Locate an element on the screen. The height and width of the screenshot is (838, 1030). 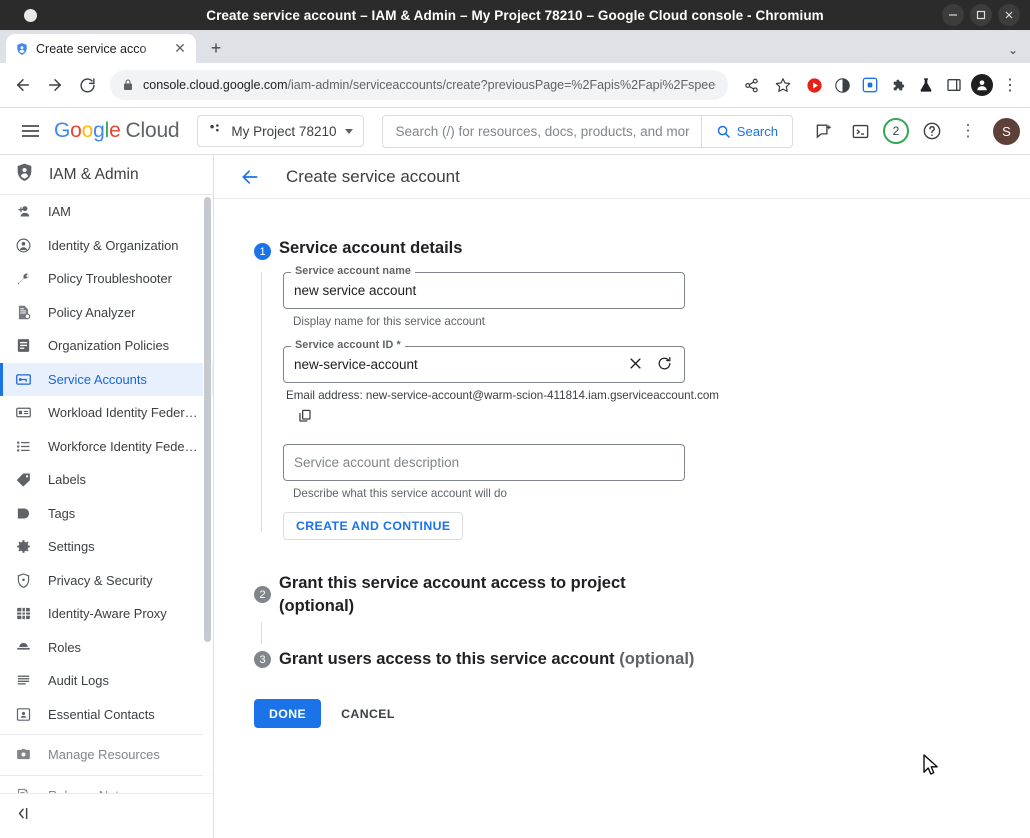
more-options-icon: ⋮ is located at coordinates (968, 131).